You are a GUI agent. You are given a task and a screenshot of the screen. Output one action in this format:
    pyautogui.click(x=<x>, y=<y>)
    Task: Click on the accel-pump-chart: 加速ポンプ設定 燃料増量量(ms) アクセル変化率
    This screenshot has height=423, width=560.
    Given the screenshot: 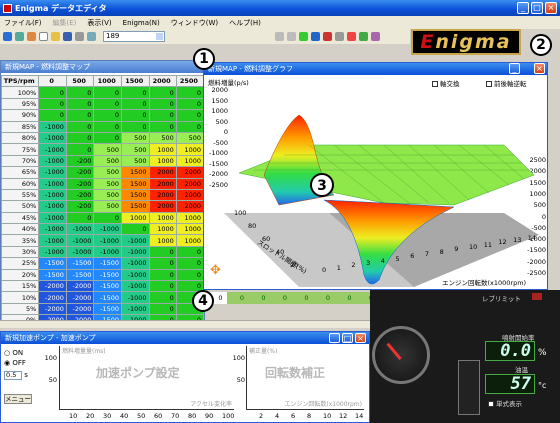 What is the action you would take?
    pyautogui.click(x=146, y=378)
    